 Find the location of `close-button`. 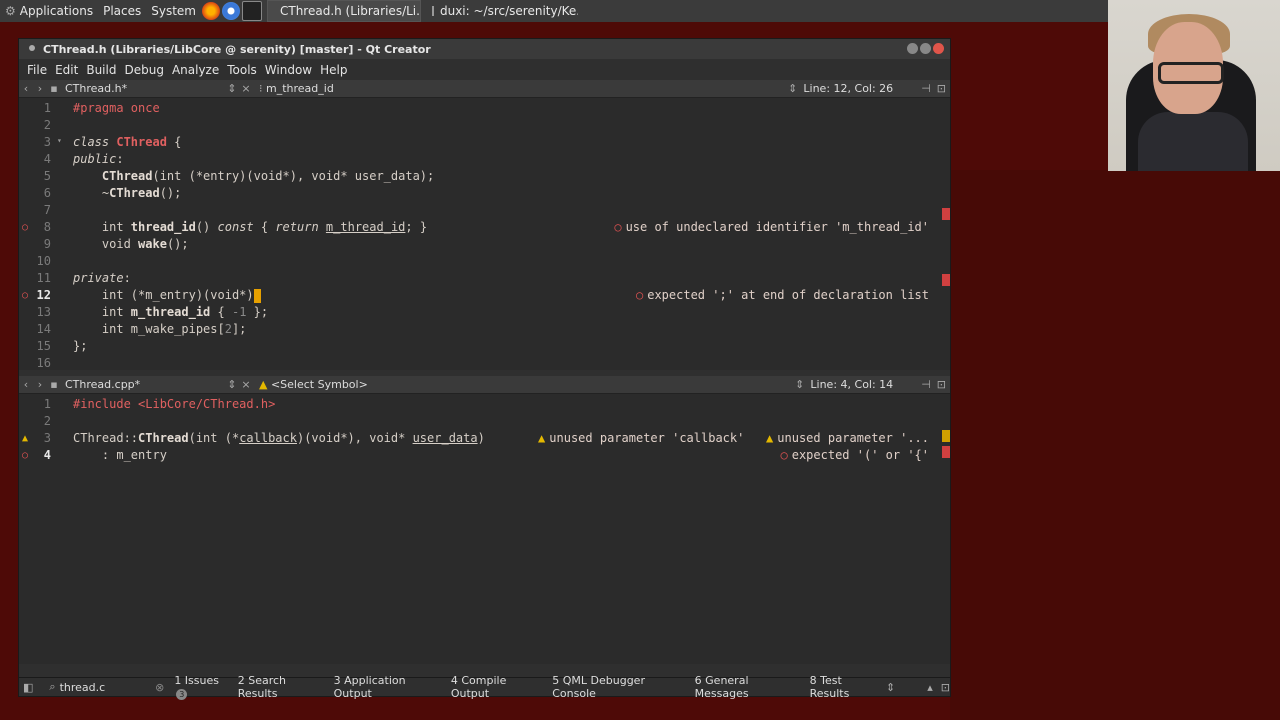

close-button is located at coordinates (938, 48).